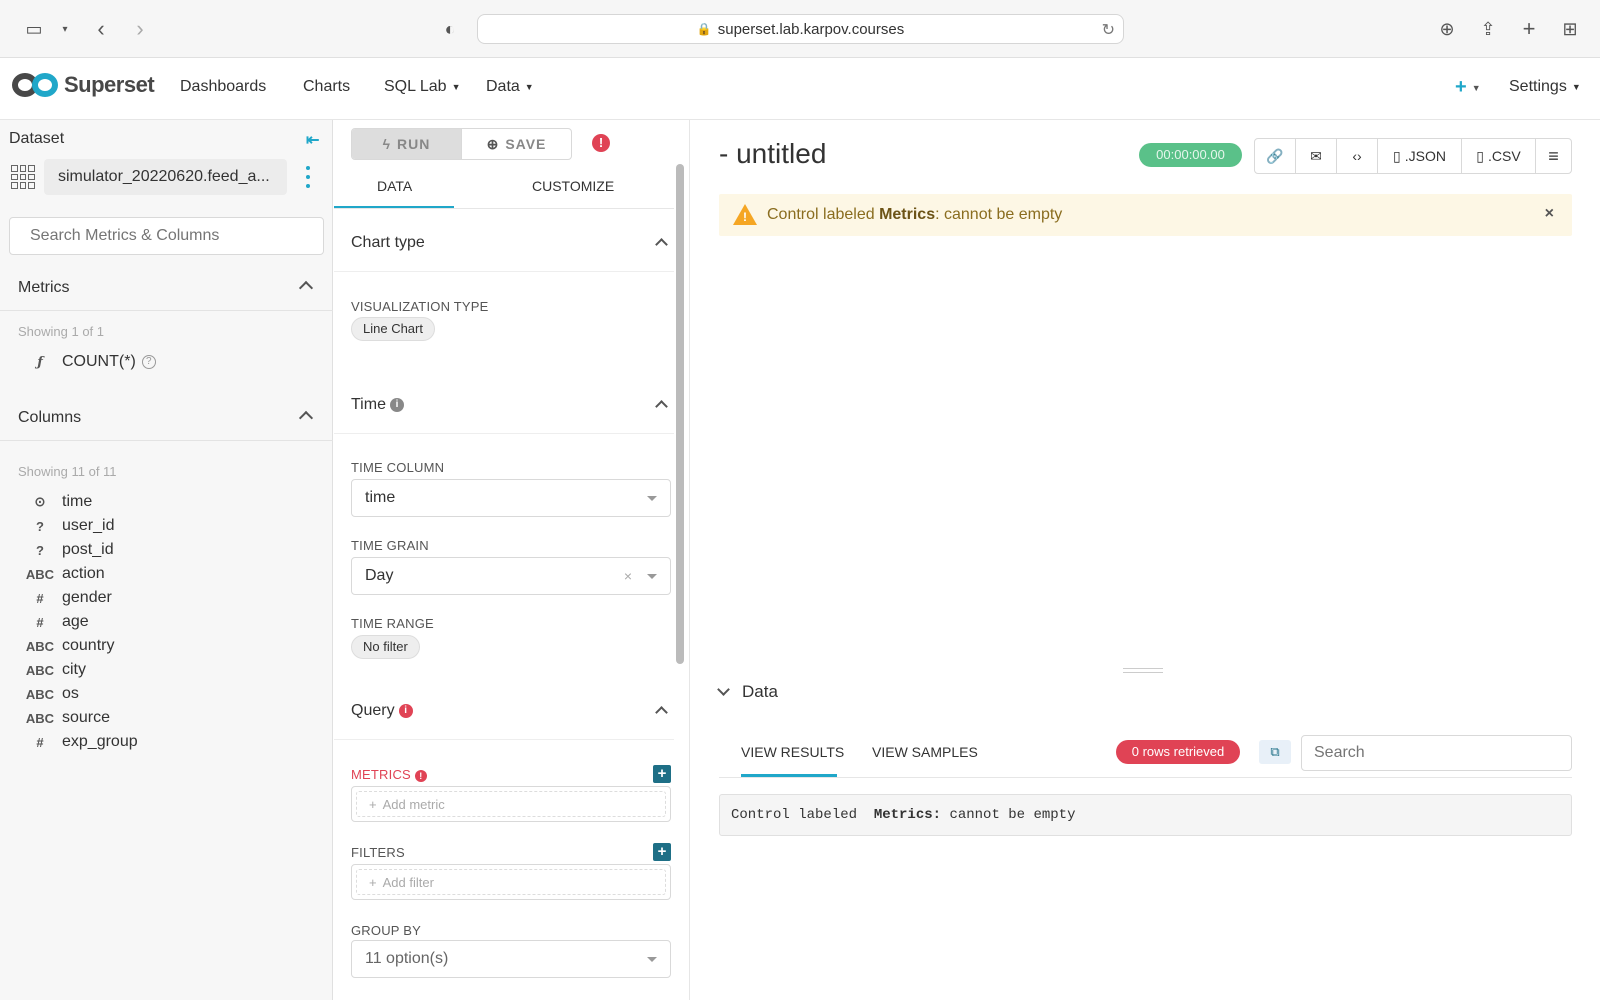 The height and width of the screenshot is (1000, 1600). I want to click on nav-dashboards: Dashboards, so click(223, 87).